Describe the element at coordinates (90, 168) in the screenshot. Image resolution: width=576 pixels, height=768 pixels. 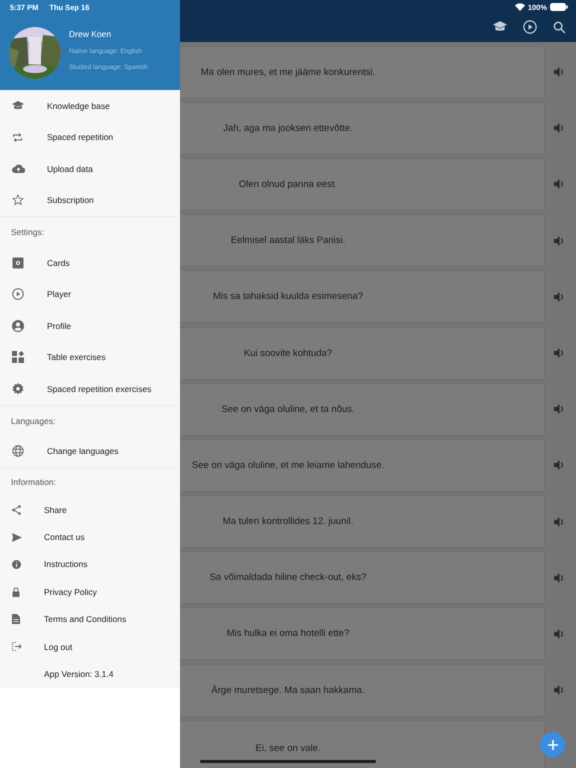
I see `menu-item: Upload data` at that location.